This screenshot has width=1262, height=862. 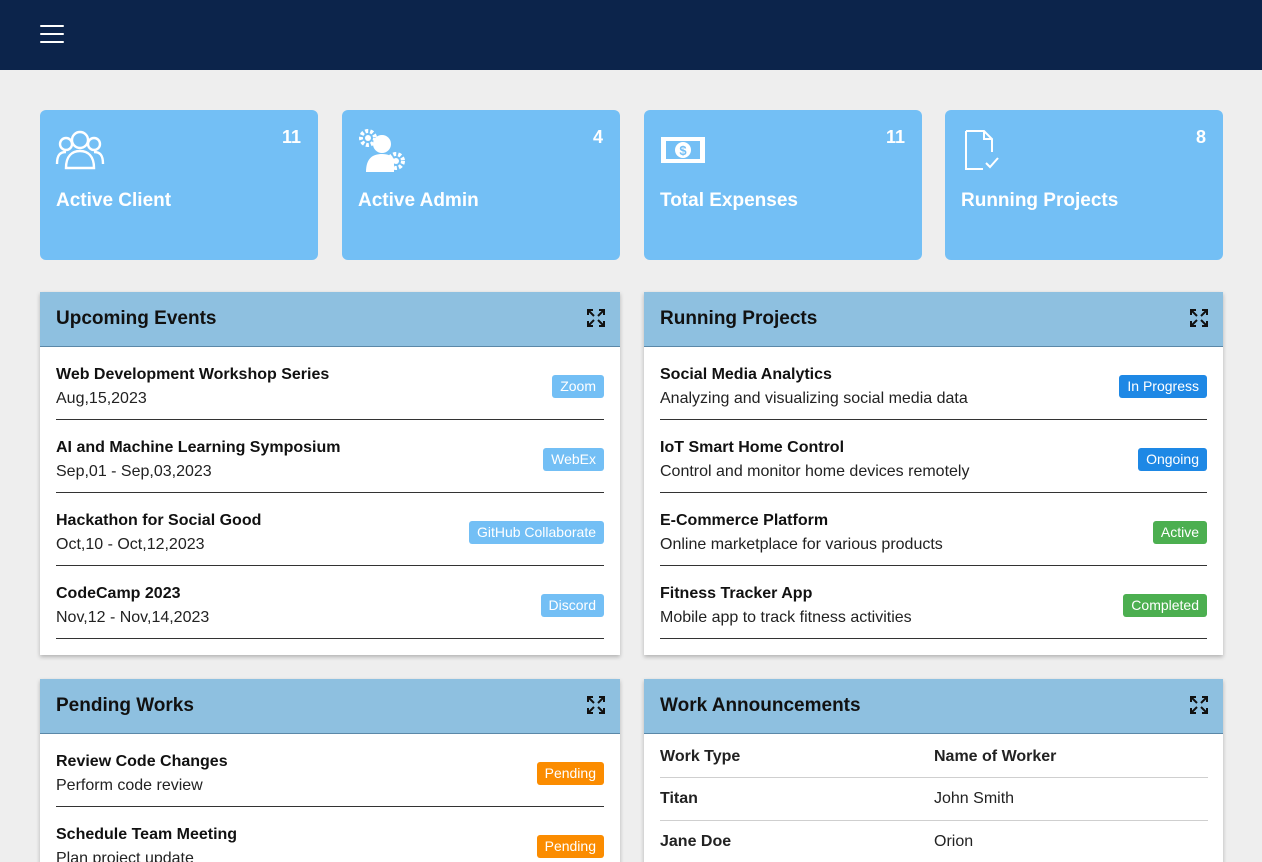 What do you see at coordinates (142, 761) in the screenshot?
I see `work-title: Review Code Changes` at bounding box center [142, 761].